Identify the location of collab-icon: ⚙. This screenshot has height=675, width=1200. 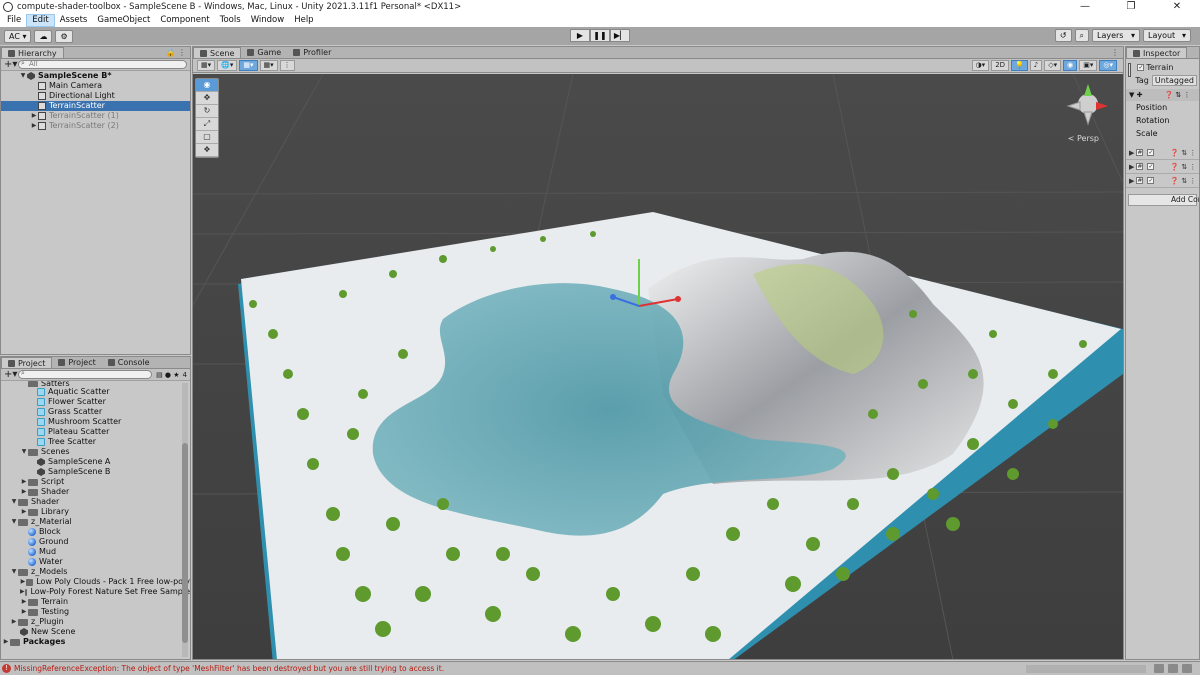
(64, 36).